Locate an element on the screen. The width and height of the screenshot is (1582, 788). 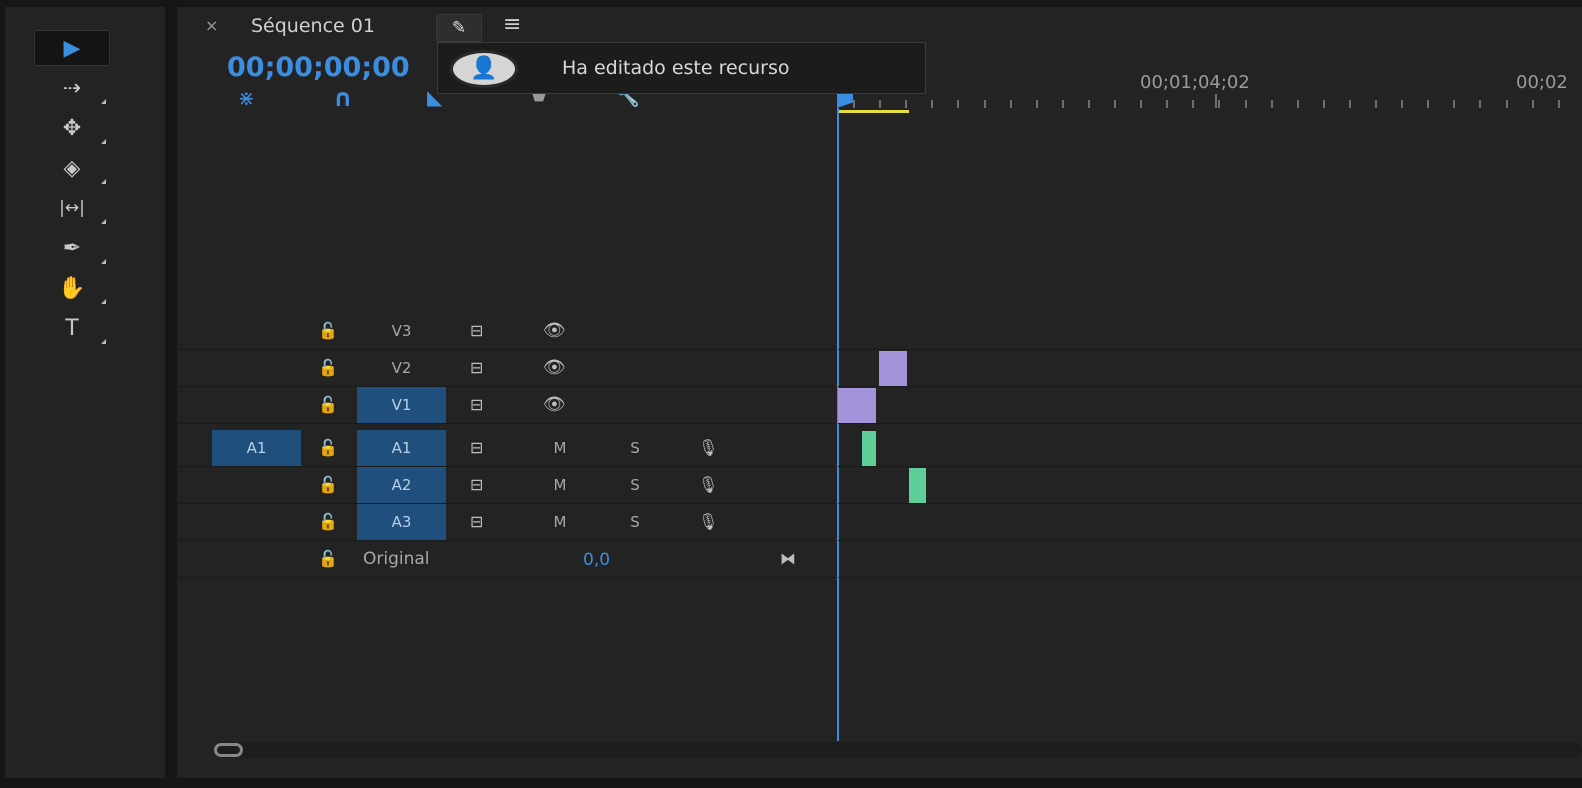
tooltip-text: Ha editado este recurso is located at coordinates (676, 68).